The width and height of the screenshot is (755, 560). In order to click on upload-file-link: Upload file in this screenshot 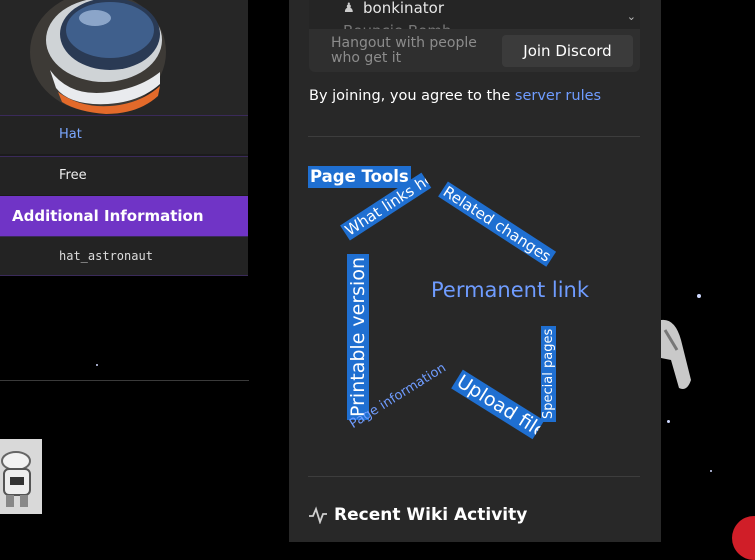, I will do `click(498, 404)`.